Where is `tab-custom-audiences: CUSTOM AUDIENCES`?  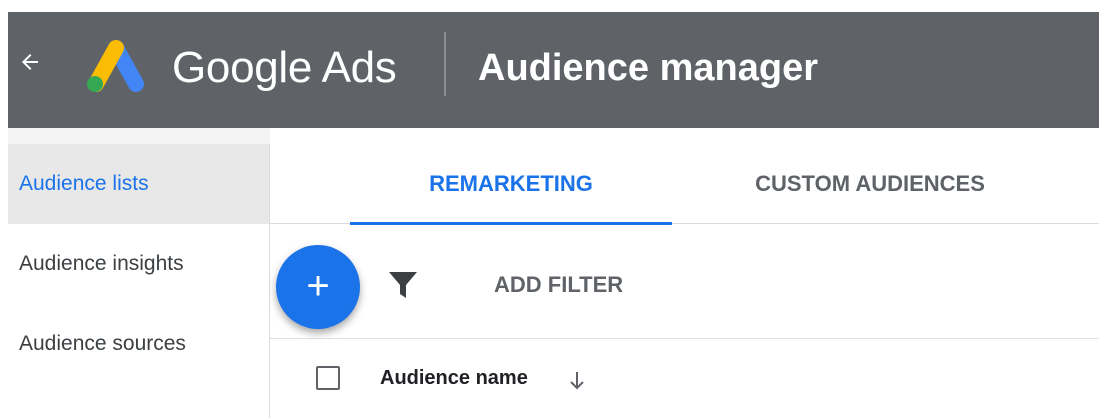
tab-custom-audiences: CUSTOM AUDIENCES is located at coordinates (870, 176).